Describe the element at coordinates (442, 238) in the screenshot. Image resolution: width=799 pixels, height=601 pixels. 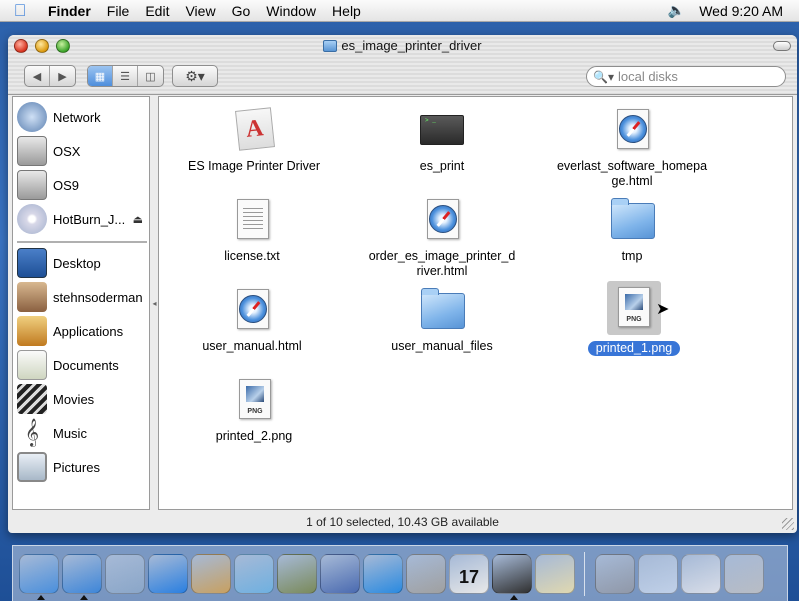
I see `file-item: order_es_image_printer_d river.html` at that location.